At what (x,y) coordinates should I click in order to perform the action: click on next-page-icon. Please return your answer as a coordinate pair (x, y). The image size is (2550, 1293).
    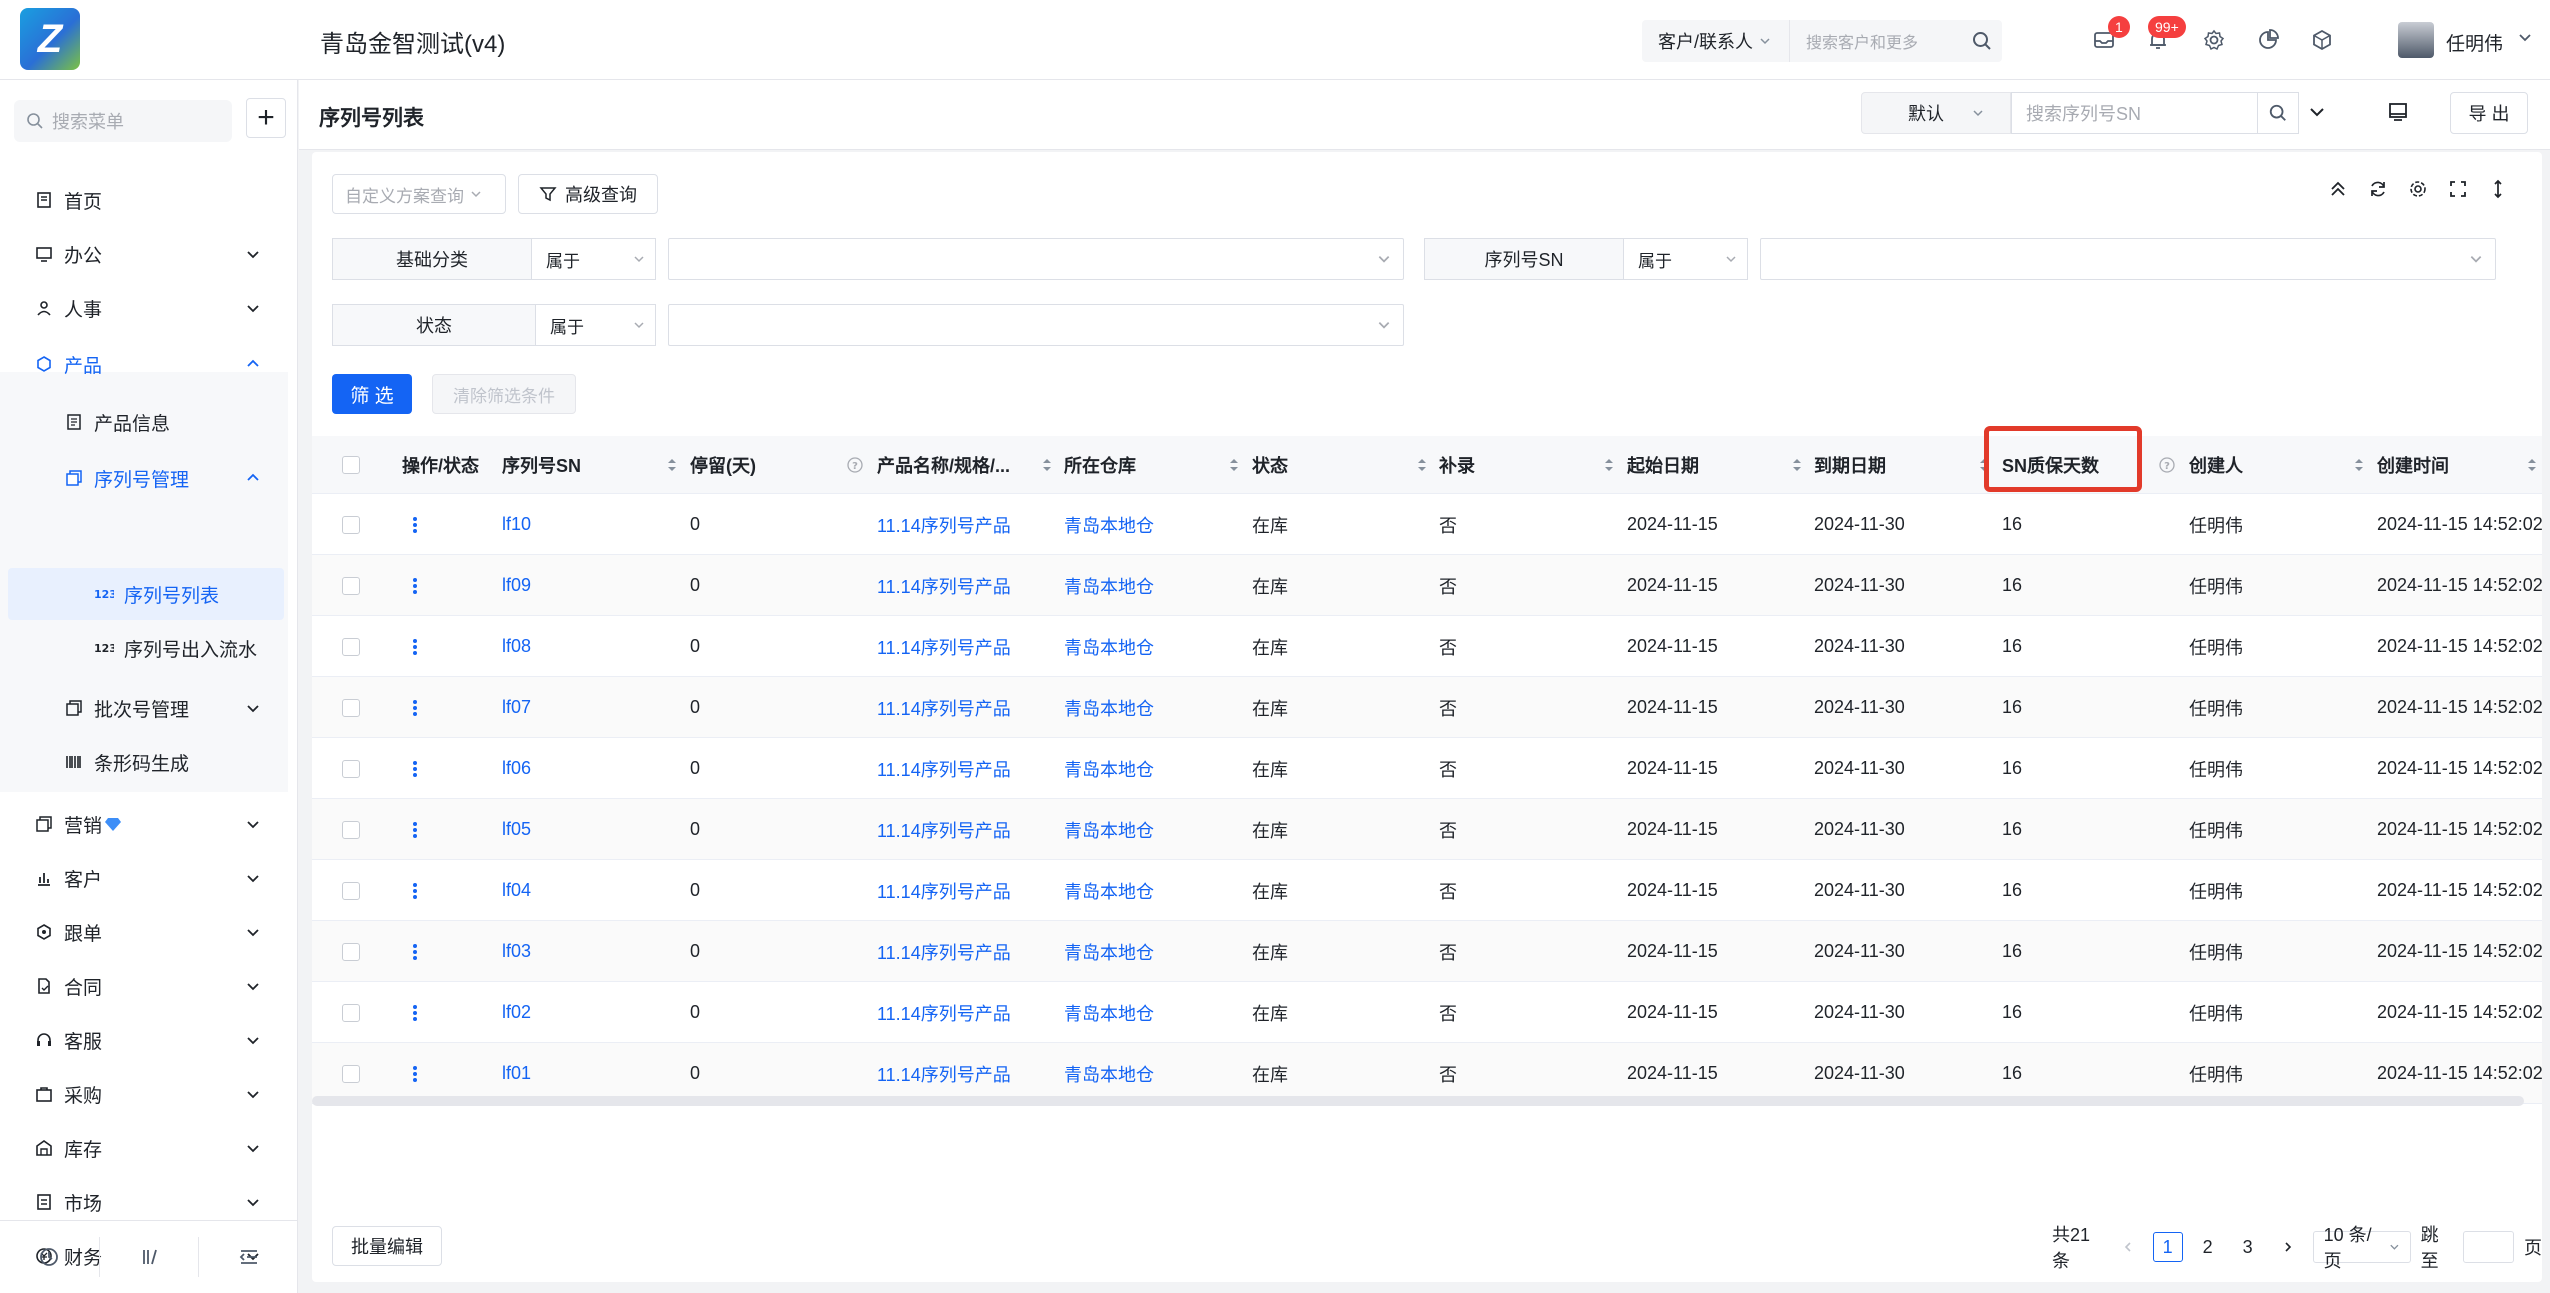
    Looking at the image, I should click on (2288, 1247).